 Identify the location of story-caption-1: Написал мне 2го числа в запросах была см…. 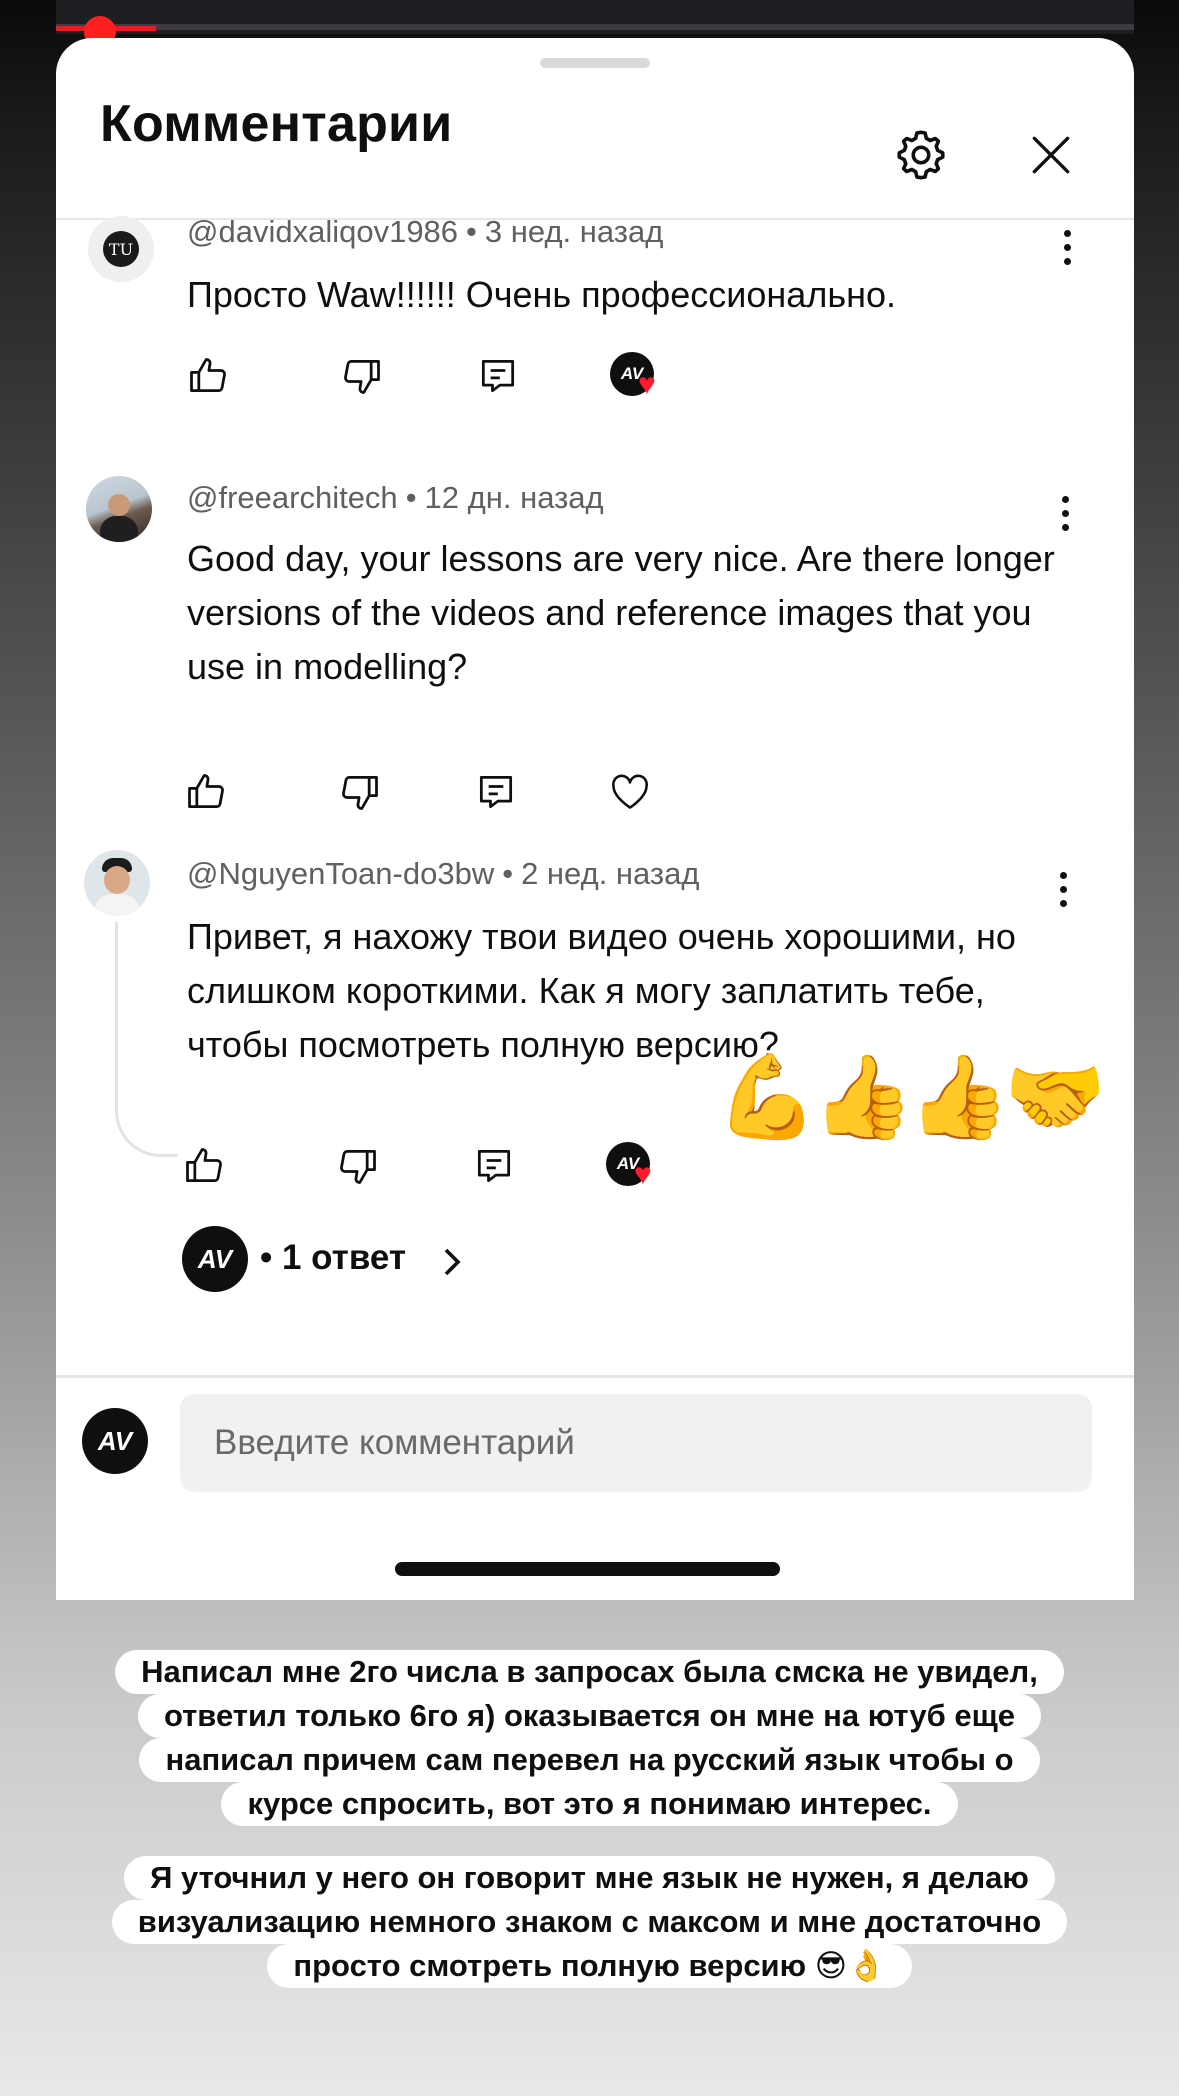
(589, 1738).